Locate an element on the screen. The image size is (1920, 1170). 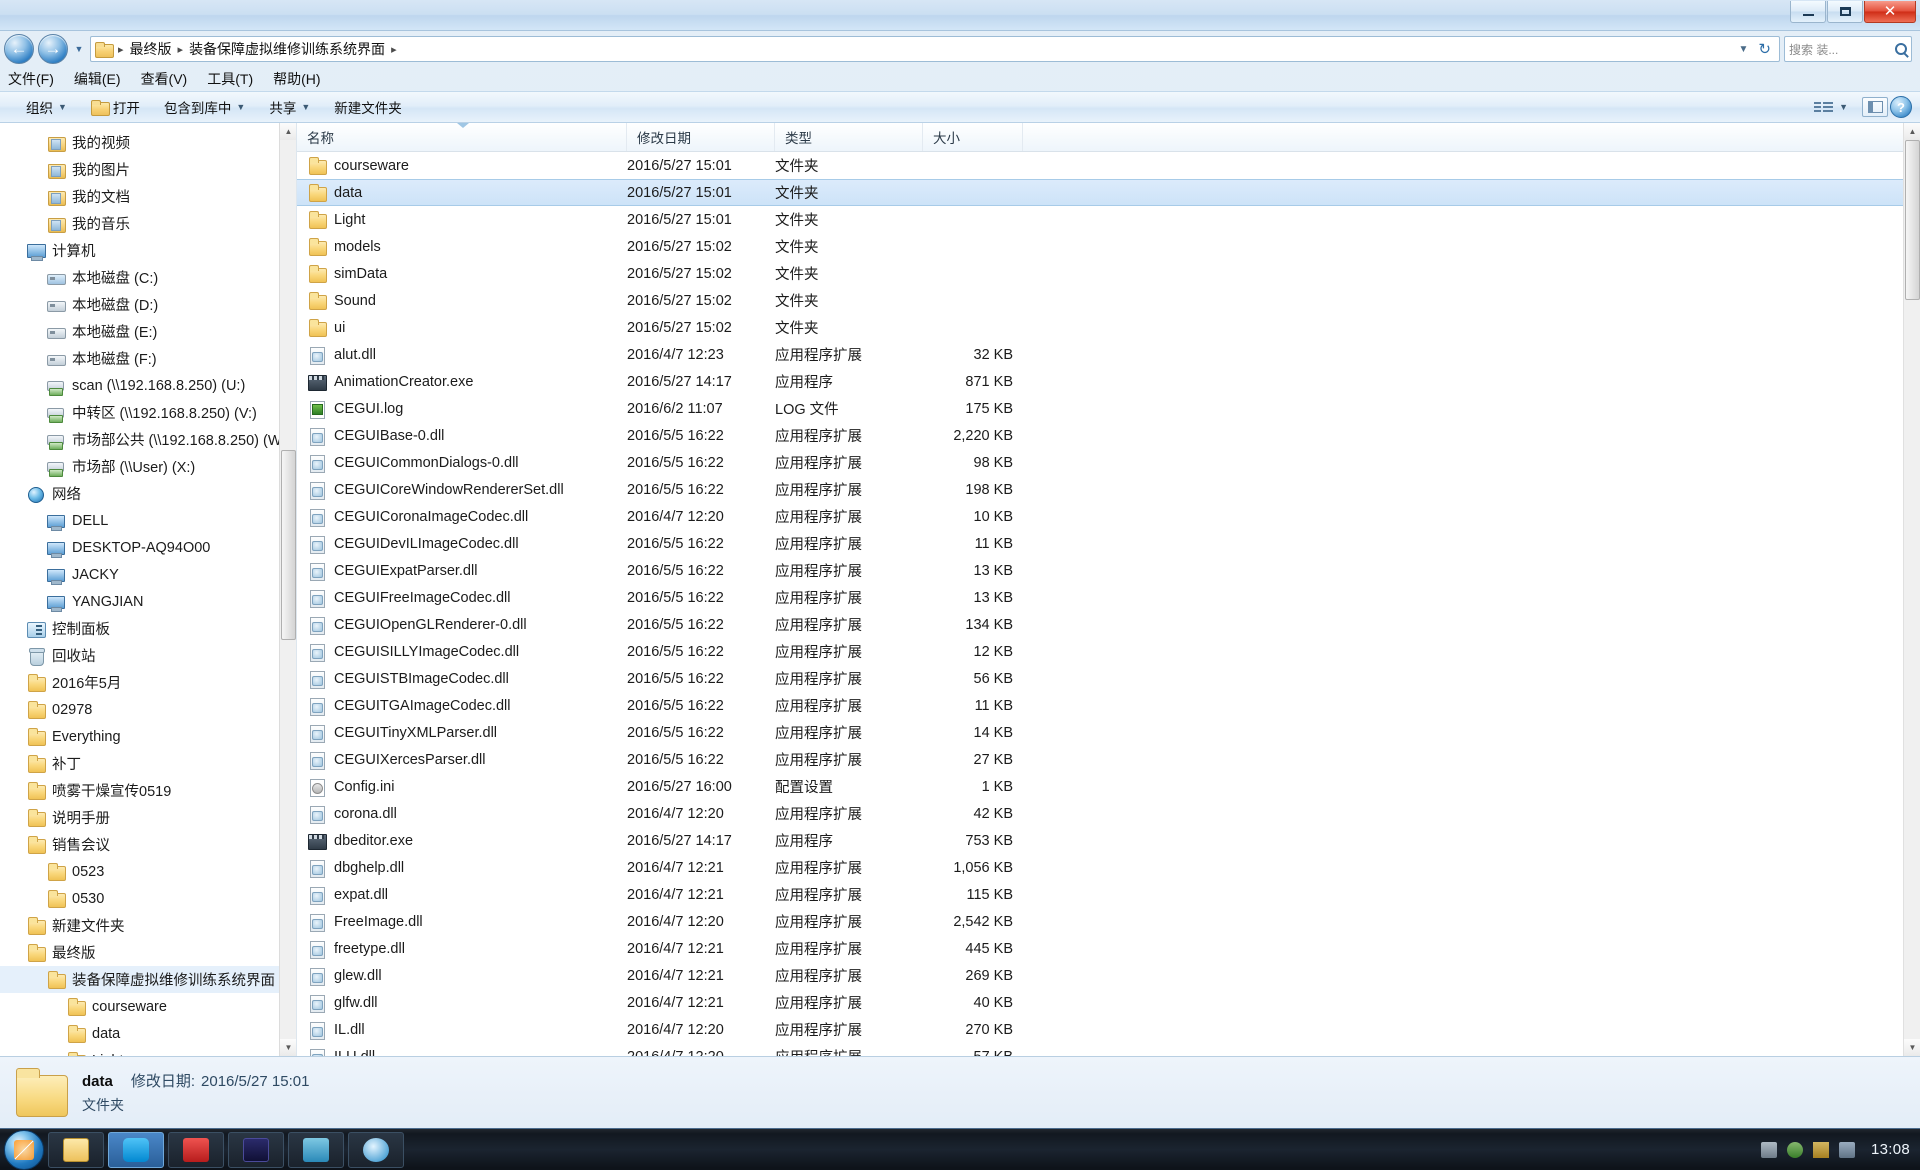
sidebar-item: 本地磁盘 (F:) is located at coordinates (148, 358).